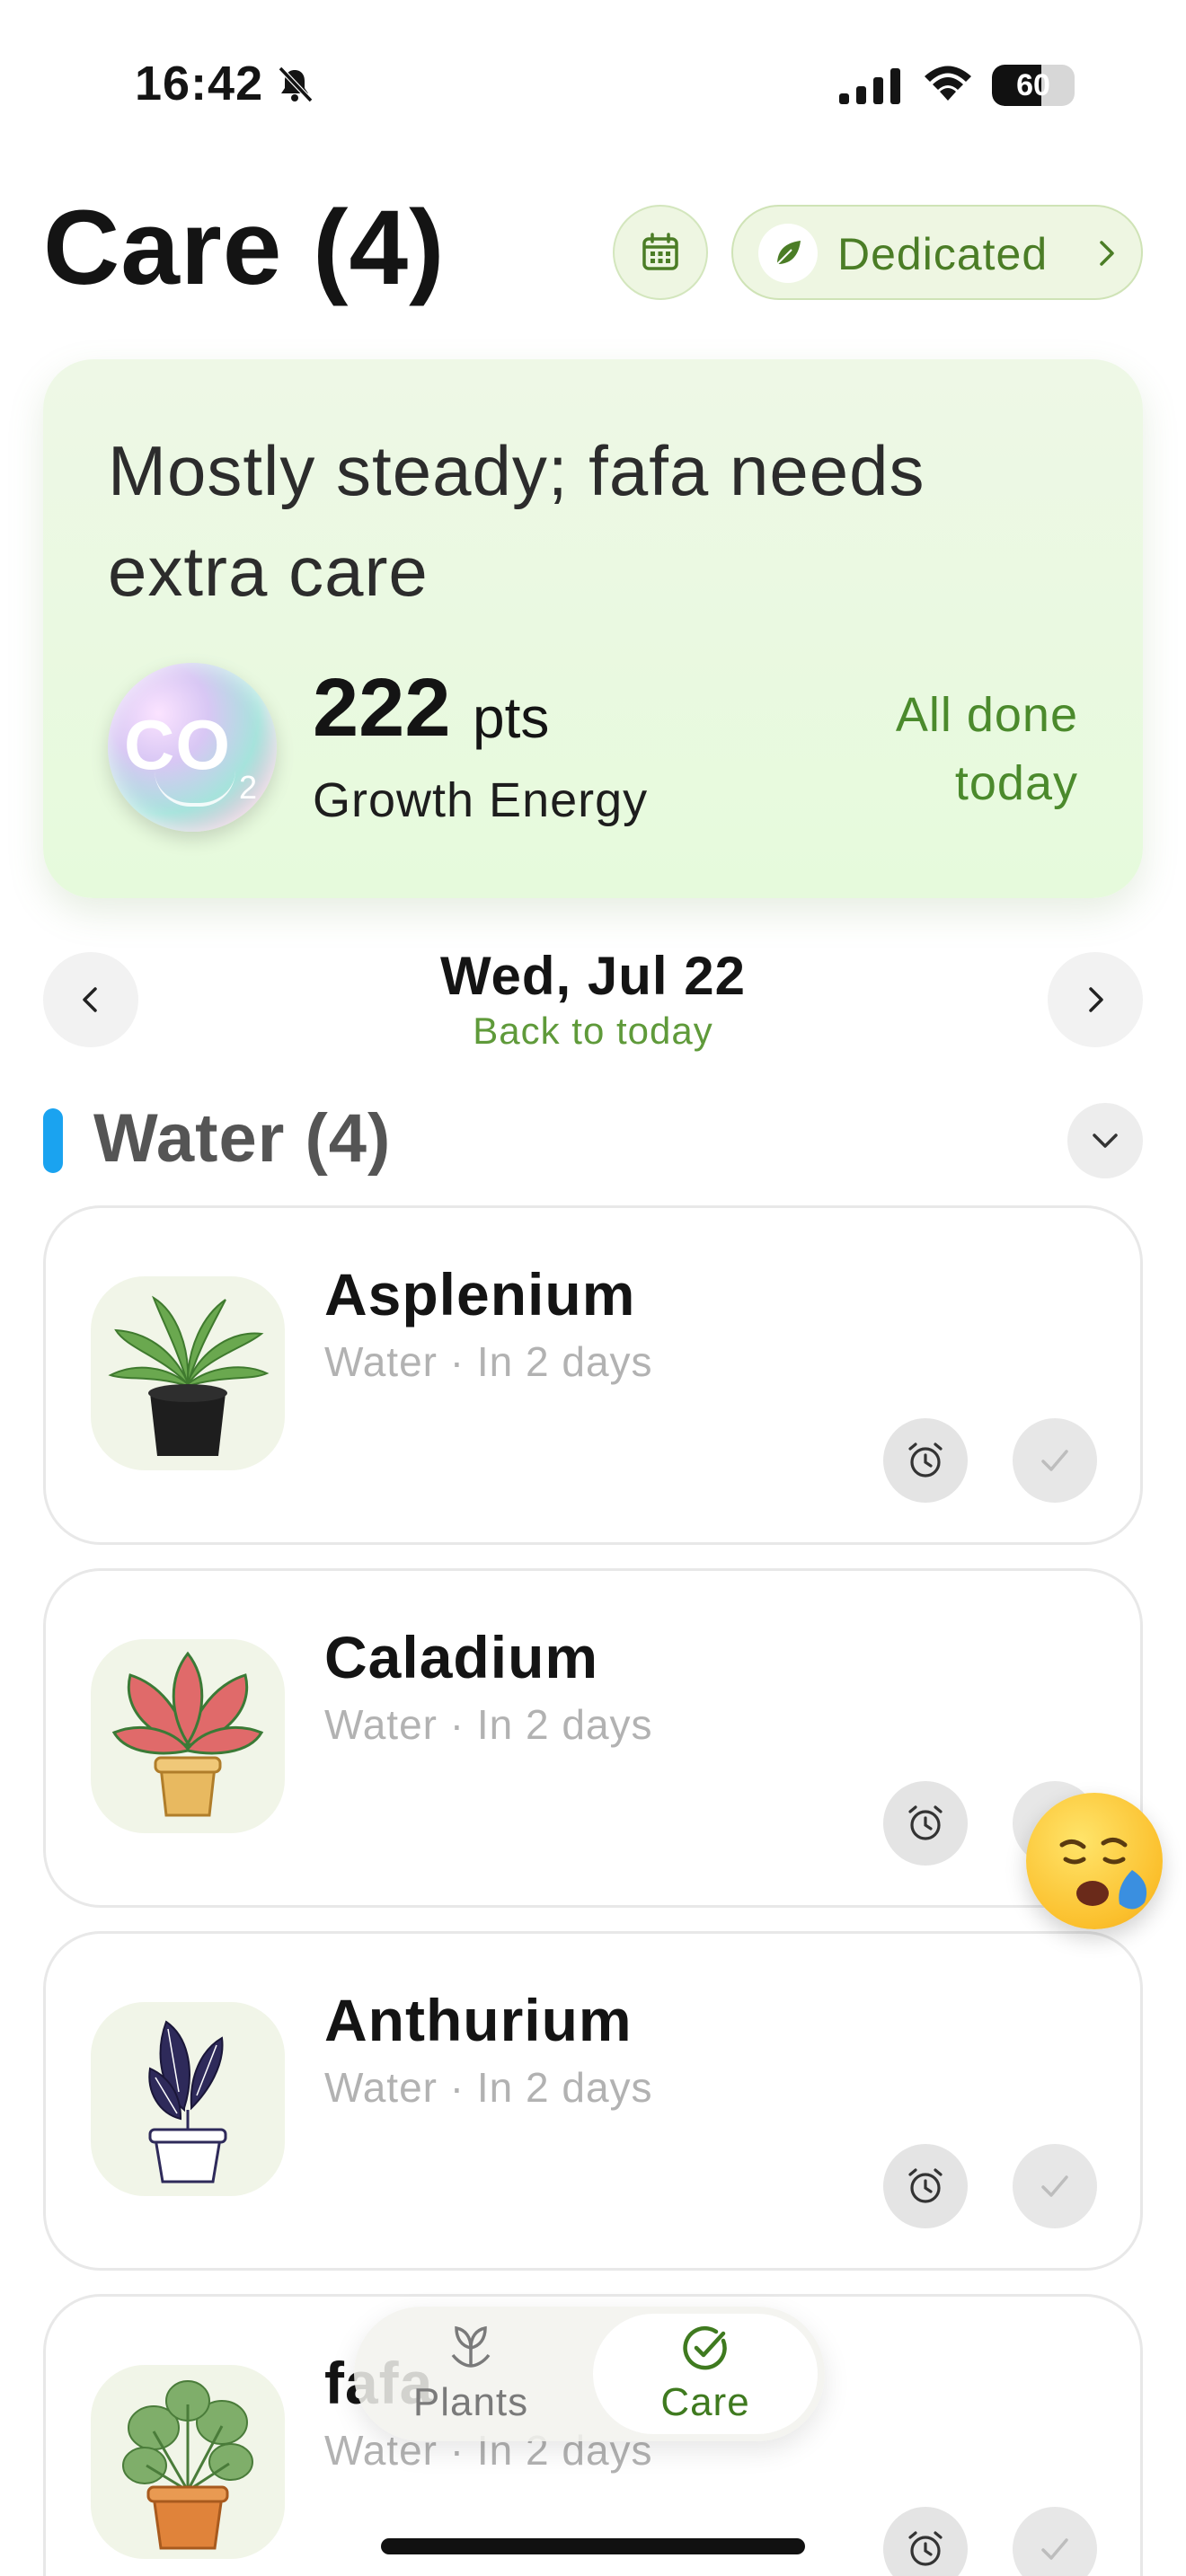  I want to click on plant-care-card: Asplenium Water · In 2 days, so click(593, 1375).